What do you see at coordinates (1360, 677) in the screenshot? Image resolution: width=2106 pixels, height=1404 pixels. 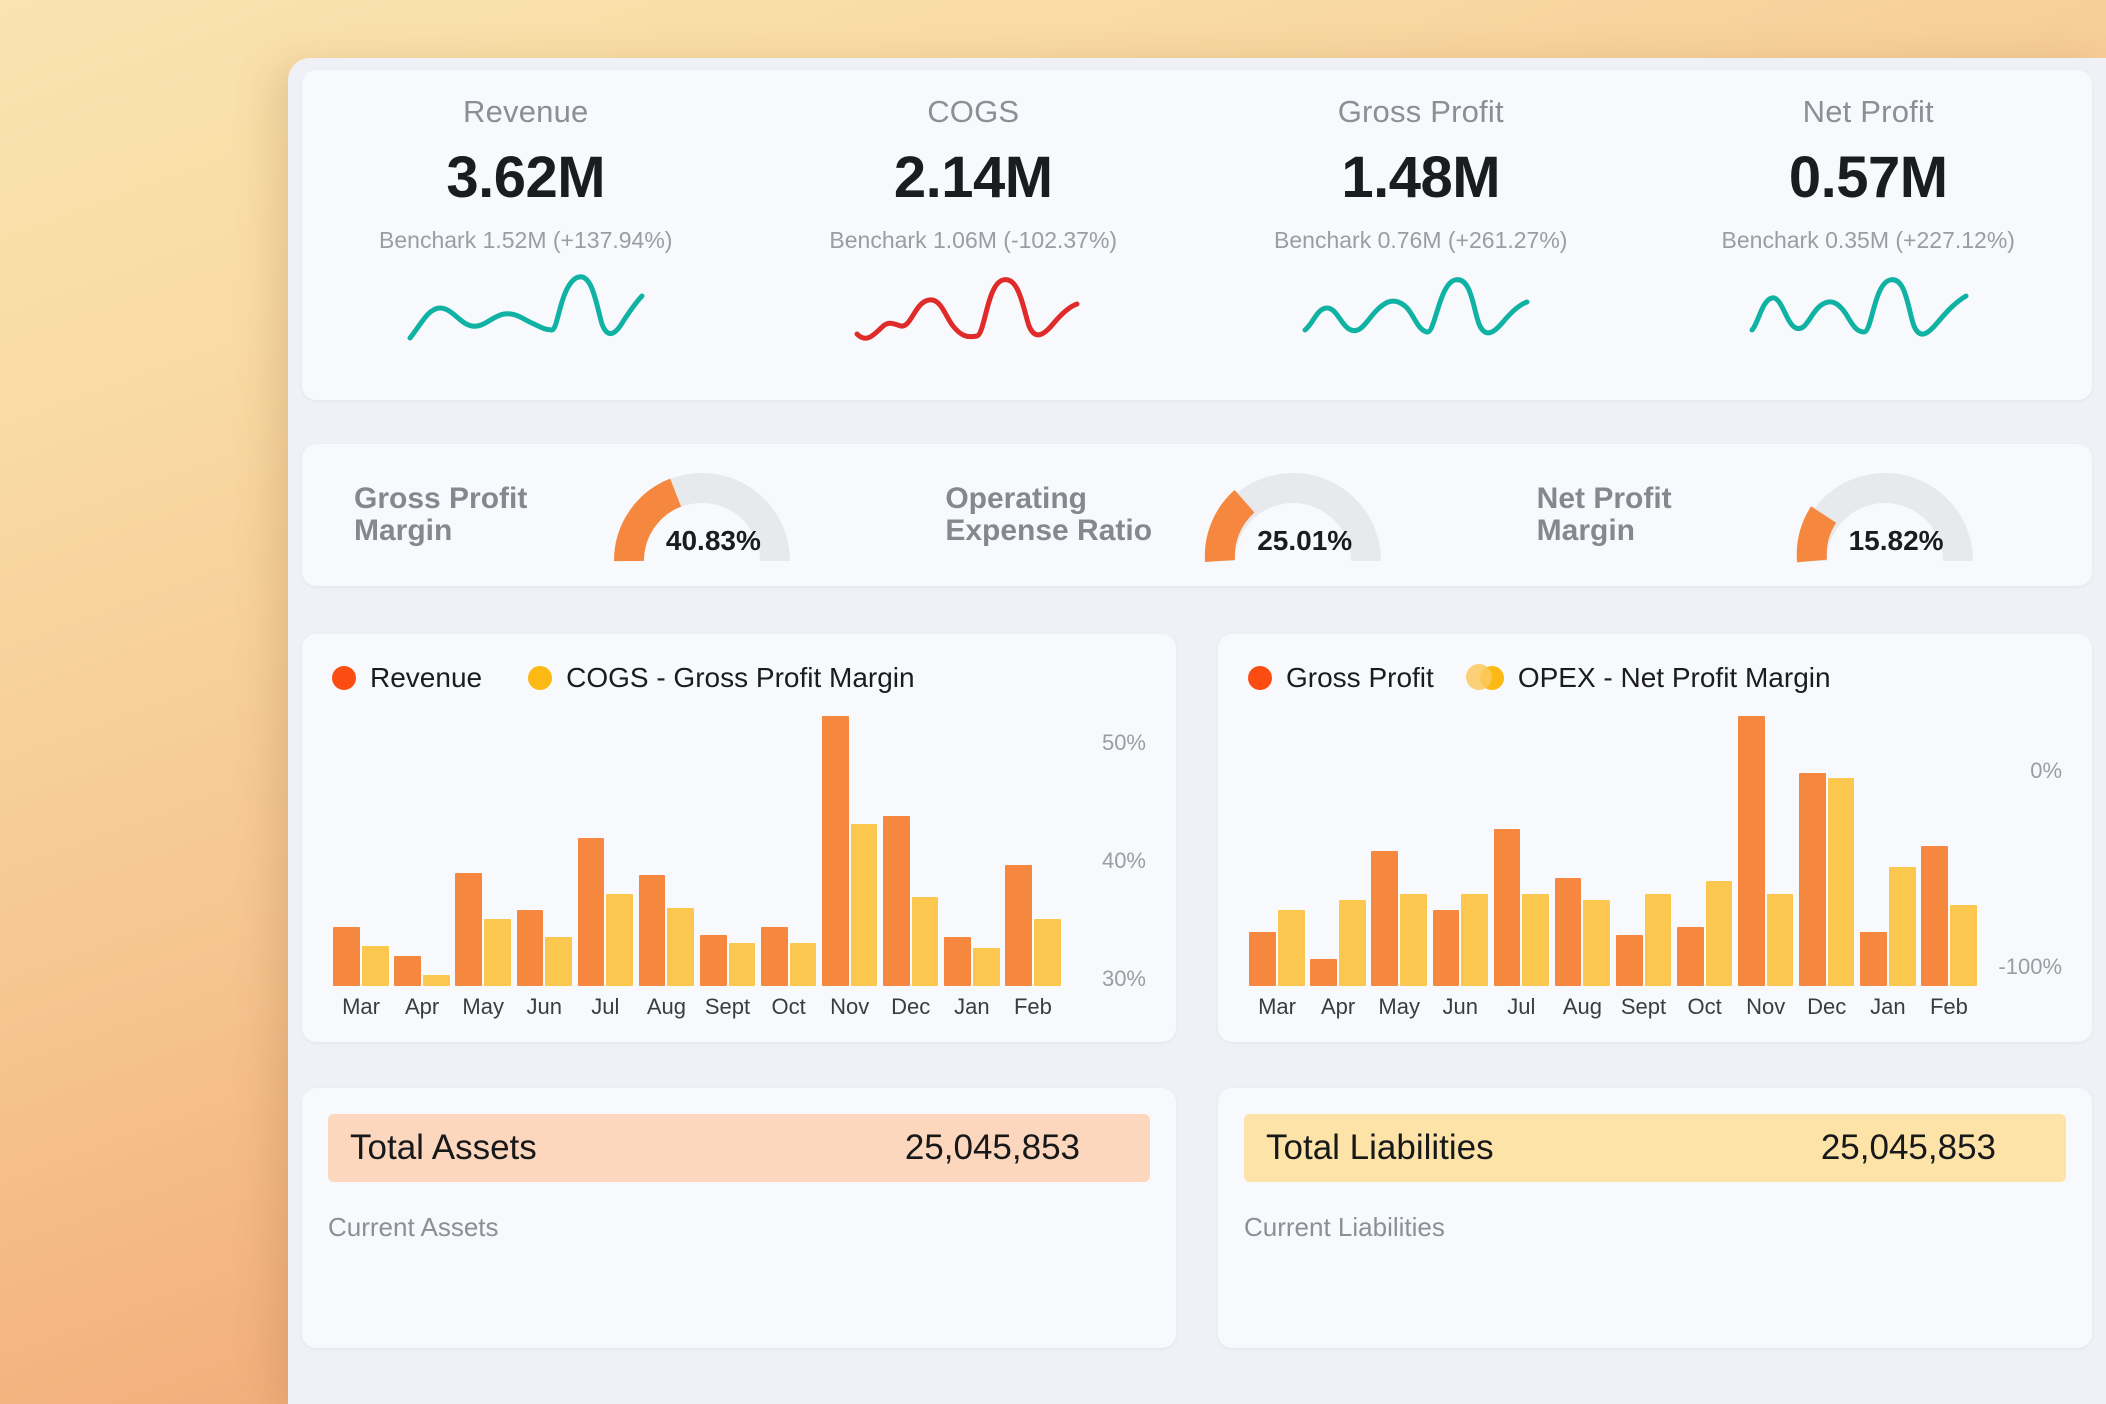 I see `legend-label: Gross Profit` at bounding box center [1360, 677].